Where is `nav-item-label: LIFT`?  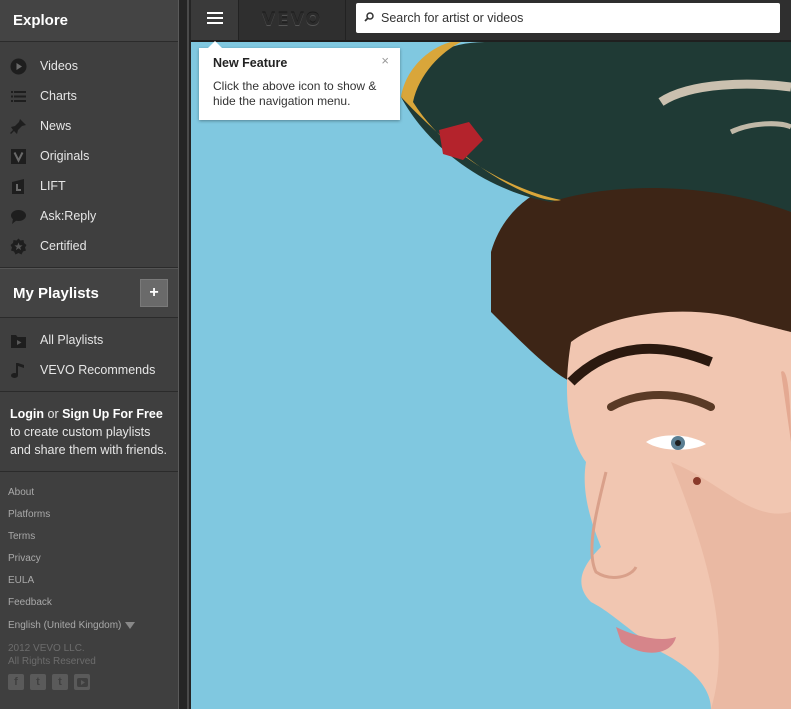 nav-item-label: LIFT is located at coordinates (53, 186).